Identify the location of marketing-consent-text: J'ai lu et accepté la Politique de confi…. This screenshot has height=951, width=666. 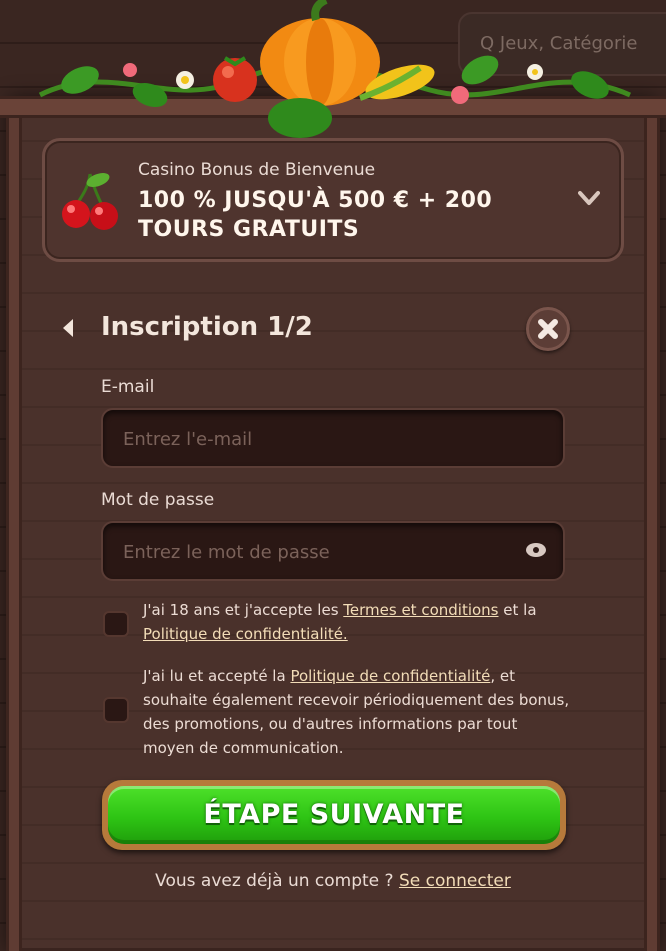
(358, 712).